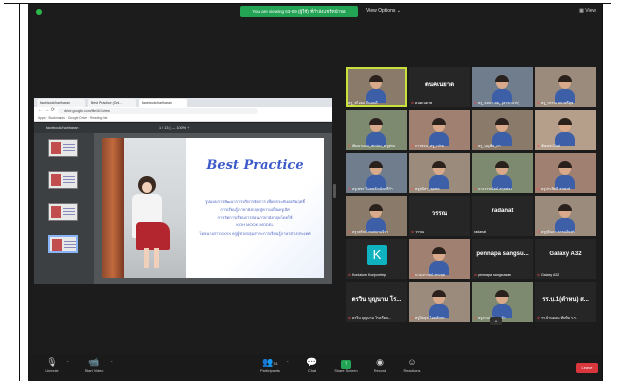 This screenshot has height=381, width=617. What do you see at coordinates (502, 302) in the screenshot?
I see `participant-tile: ⊘ครูอานนท์ ทองคำ` at bounding box center [502, 302].